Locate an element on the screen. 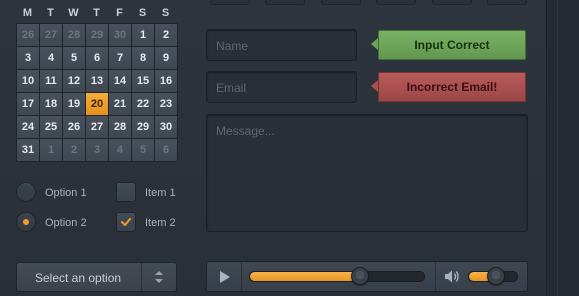  calendar-day: 10 is located at coordinates (28, 81).